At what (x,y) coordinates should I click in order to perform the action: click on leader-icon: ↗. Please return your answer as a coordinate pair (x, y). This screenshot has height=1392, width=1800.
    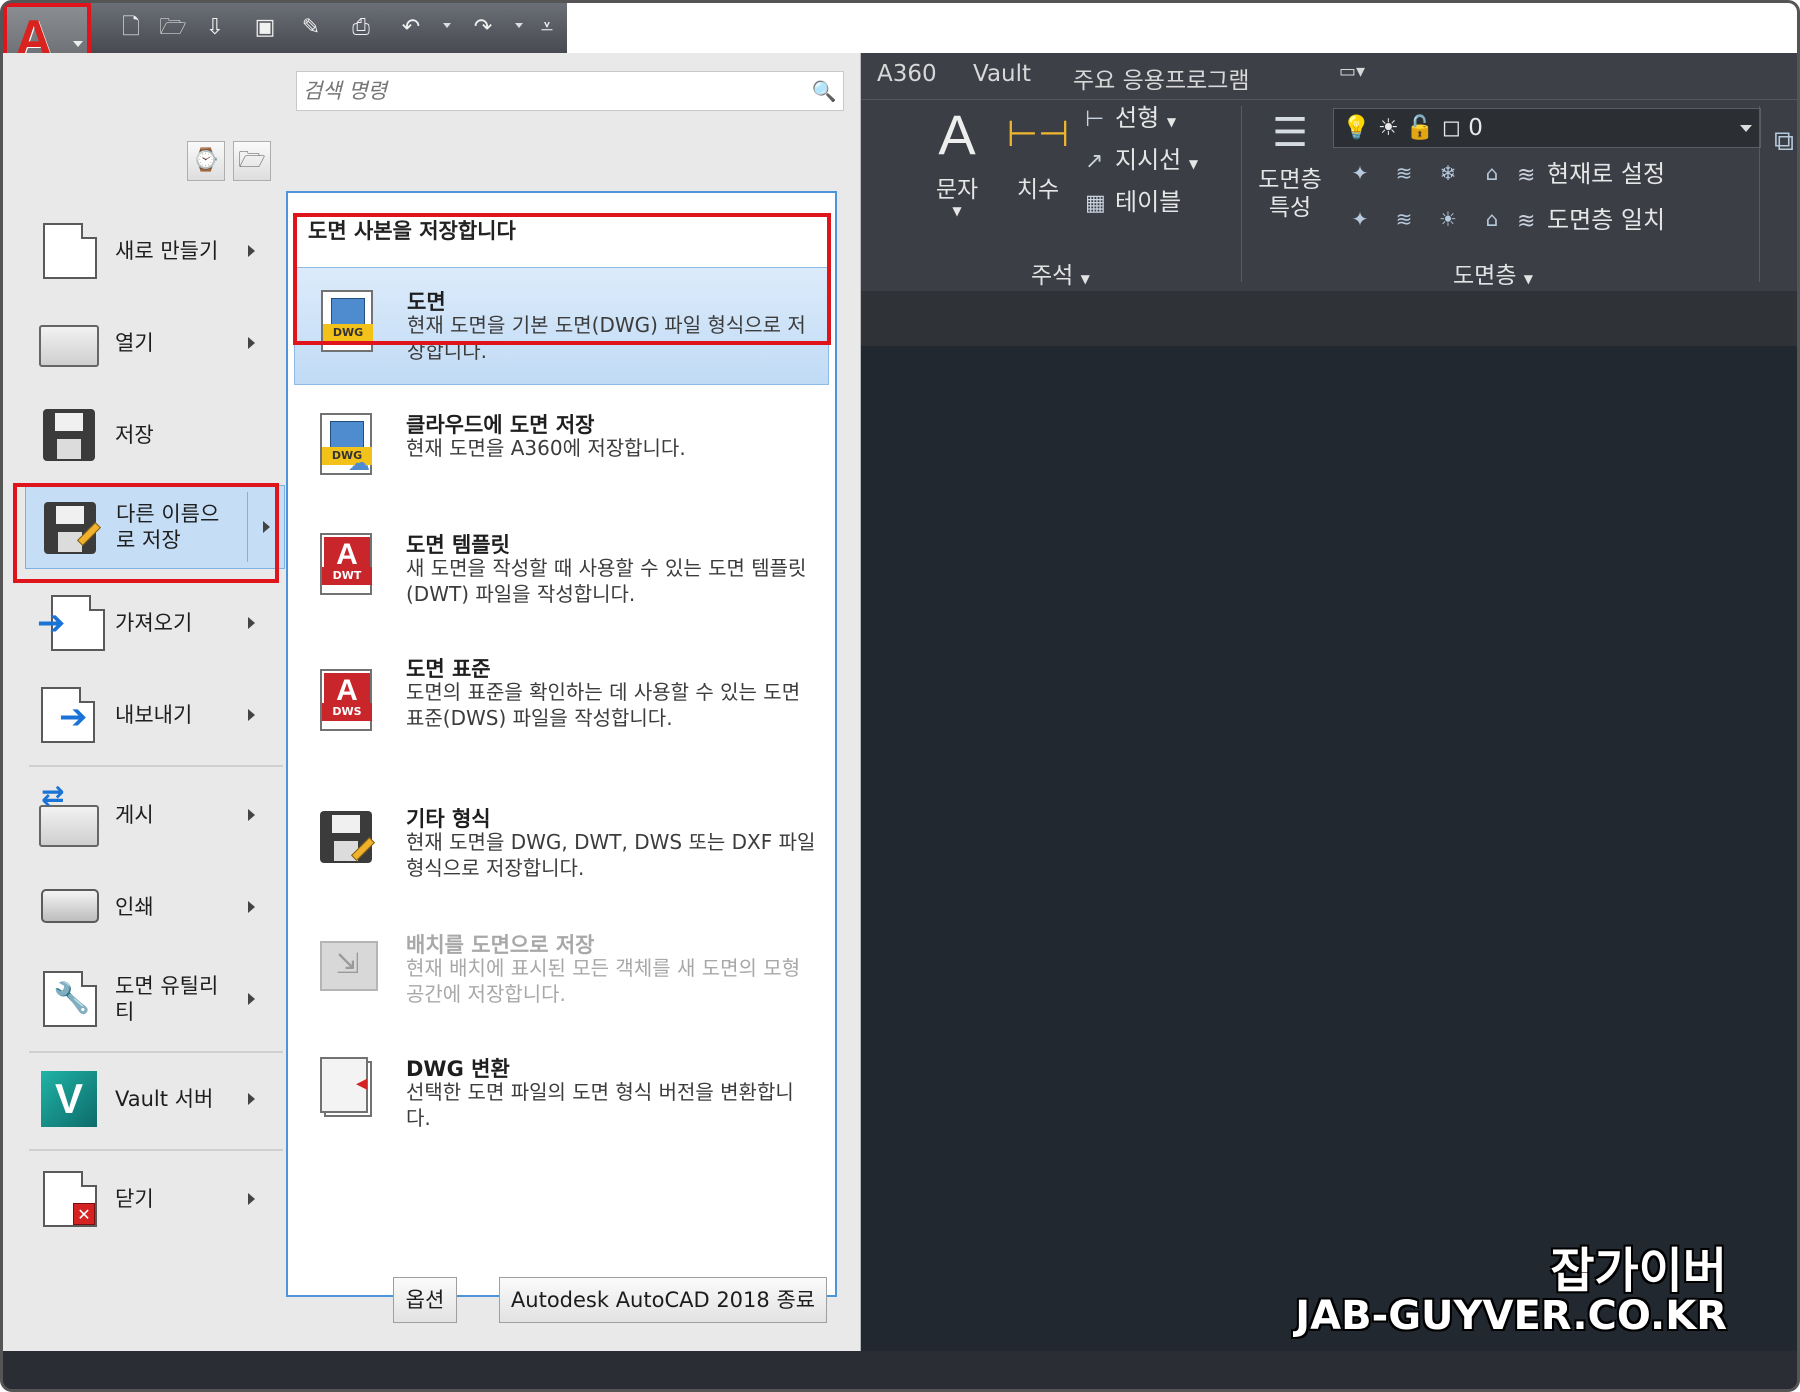
    Looking at the image, I should click on (1094, 161).